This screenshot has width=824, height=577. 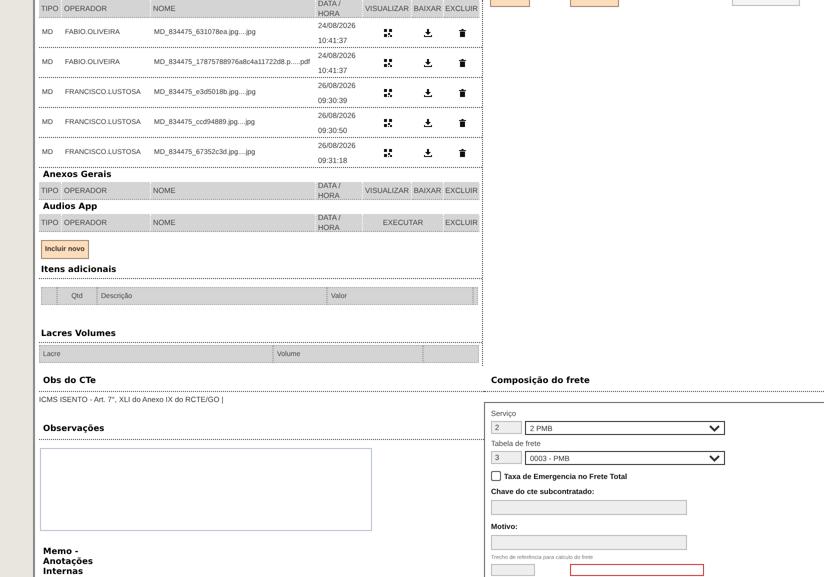 I want to click on section-title: Obs do CTe, so click(x=69, y=381).